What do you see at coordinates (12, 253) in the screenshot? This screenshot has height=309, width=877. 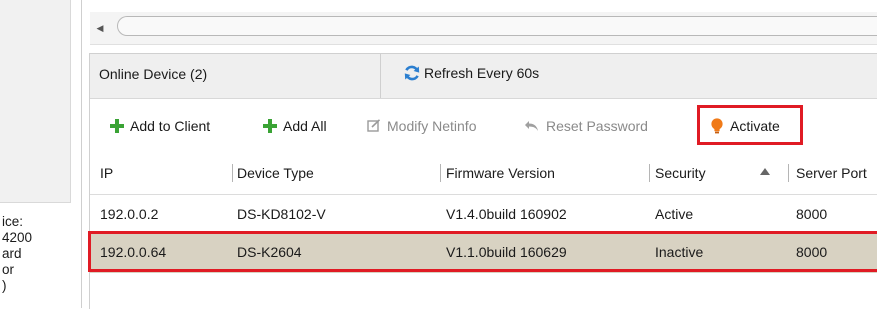 I see `left-text-line: ard` at bounding box center [12, 253].